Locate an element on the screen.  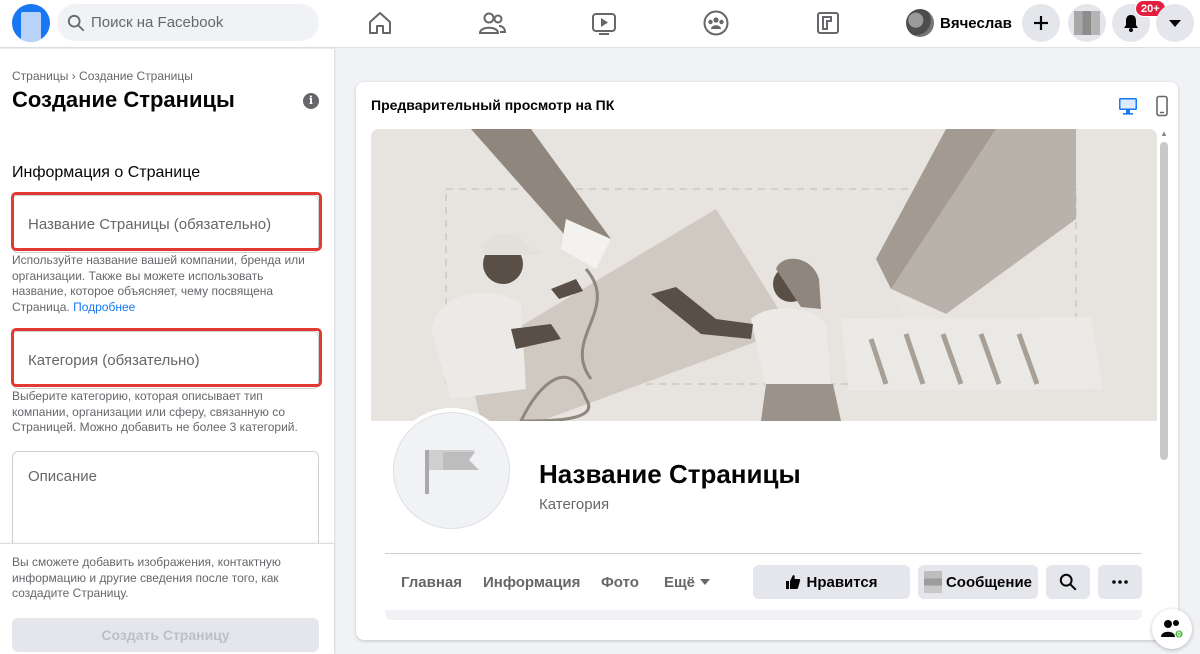
breadcrumb-current: Создание Страницы is located at coordinates (136, 76).